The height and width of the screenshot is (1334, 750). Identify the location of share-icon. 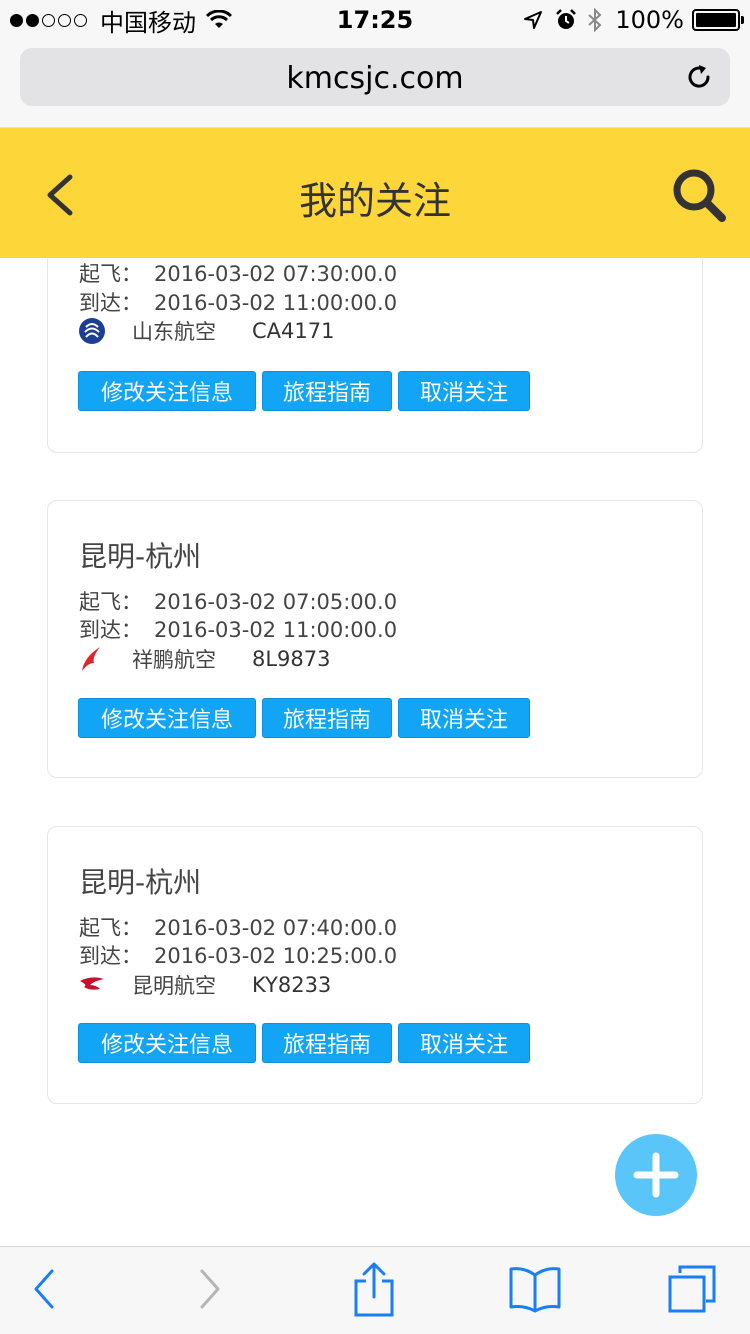
(374, 1289).